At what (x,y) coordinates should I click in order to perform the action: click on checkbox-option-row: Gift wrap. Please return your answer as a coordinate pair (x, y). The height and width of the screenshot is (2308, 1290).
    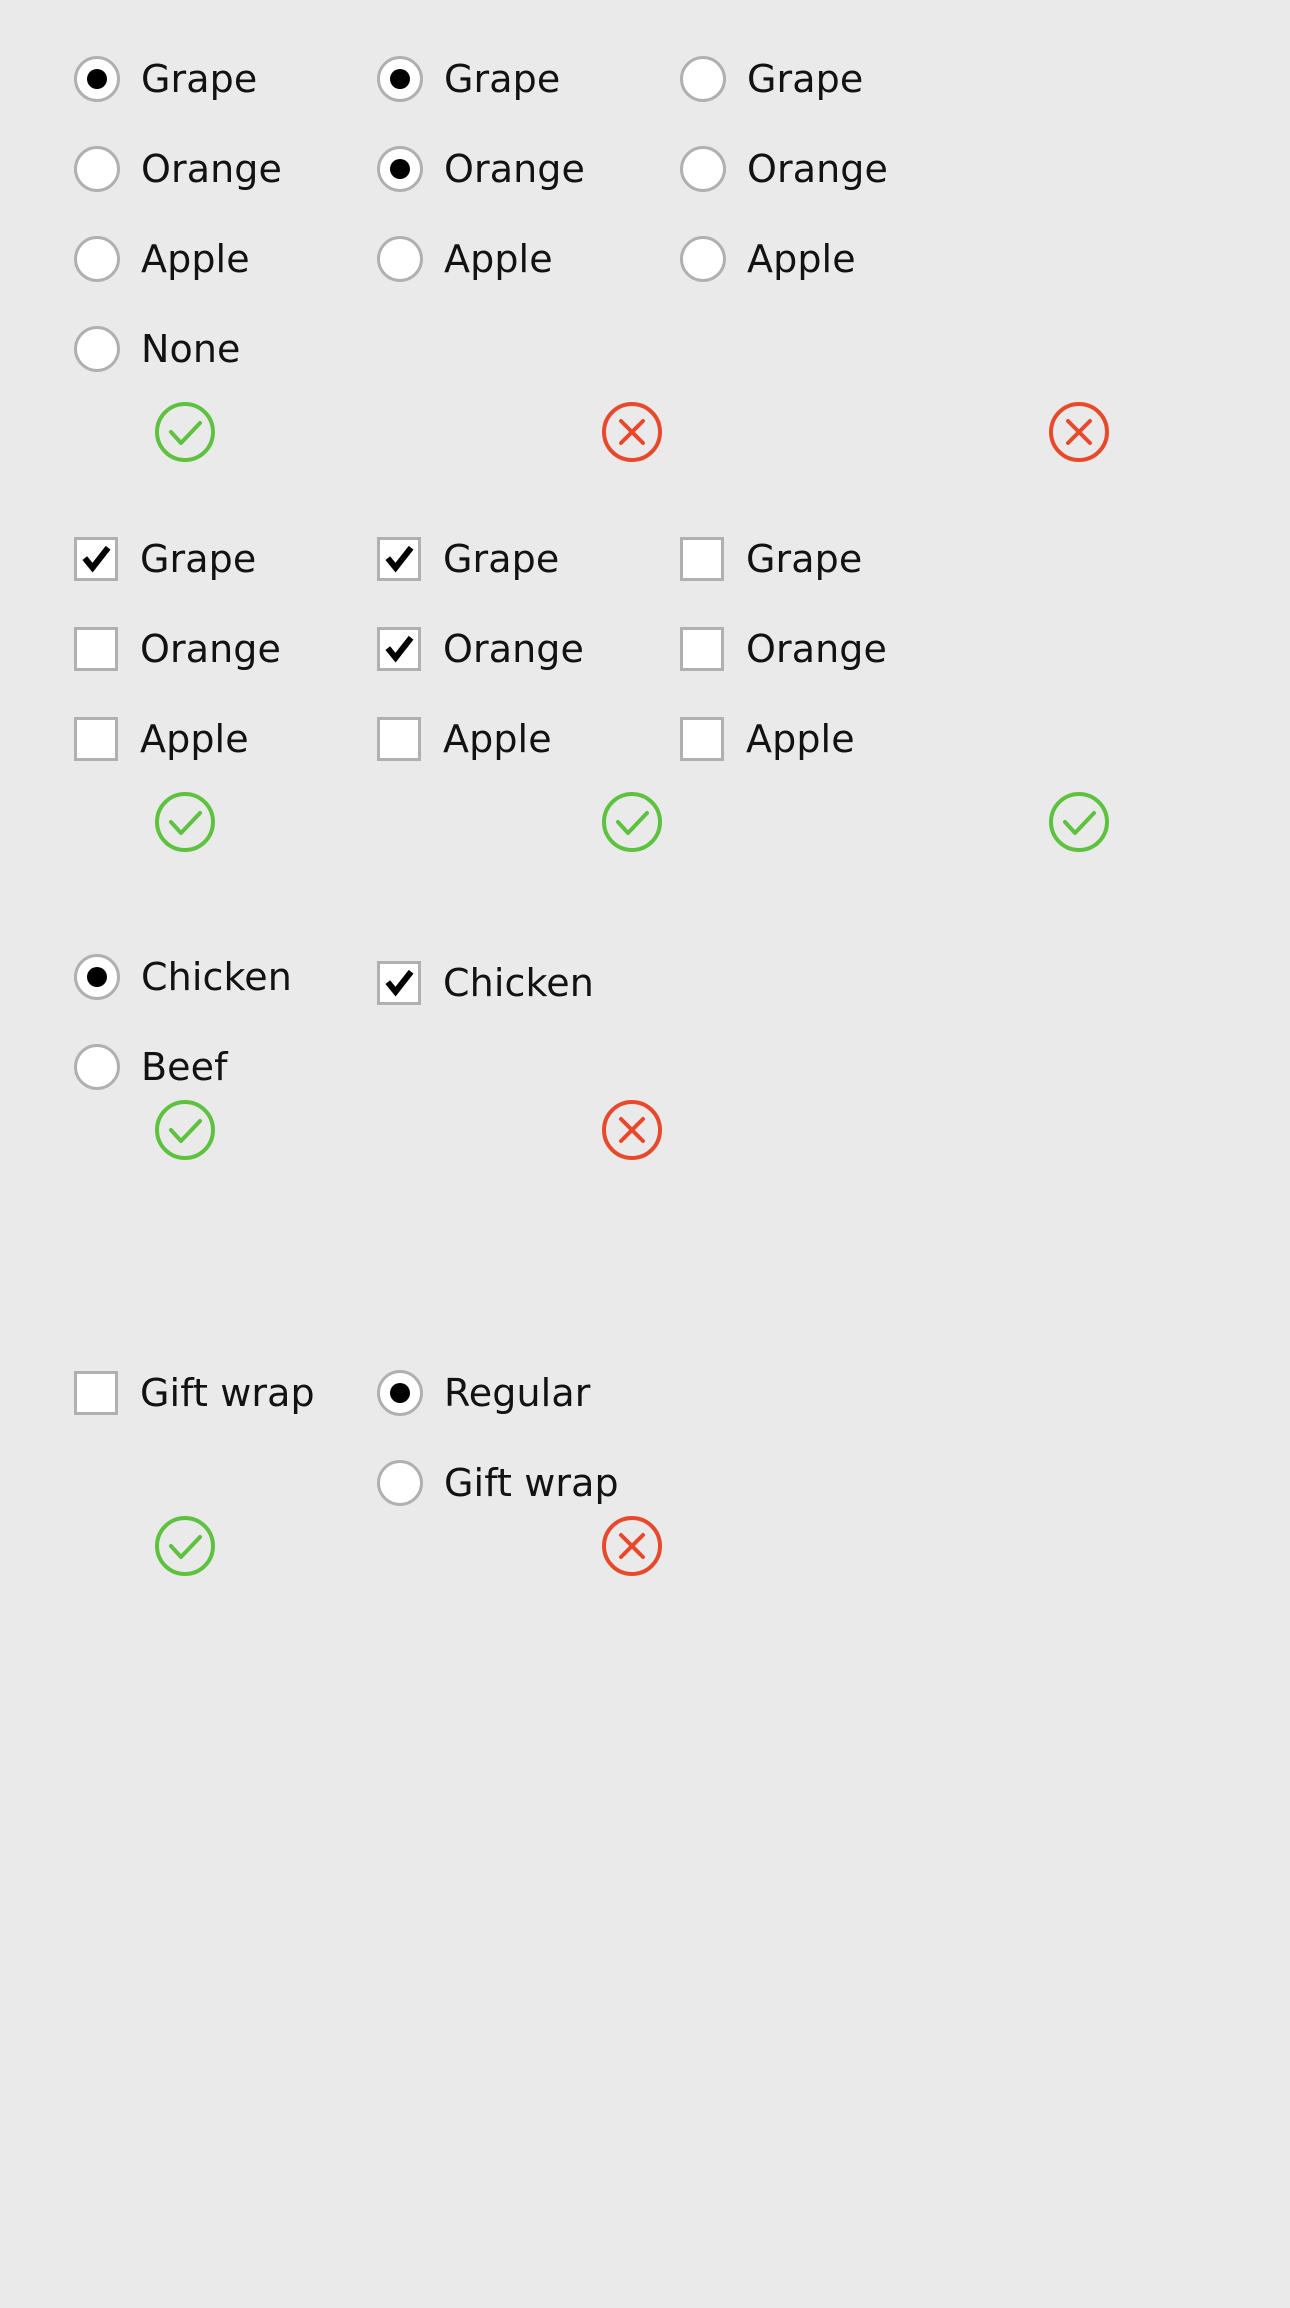
    Looking at the image, I should click on (224, 1393).